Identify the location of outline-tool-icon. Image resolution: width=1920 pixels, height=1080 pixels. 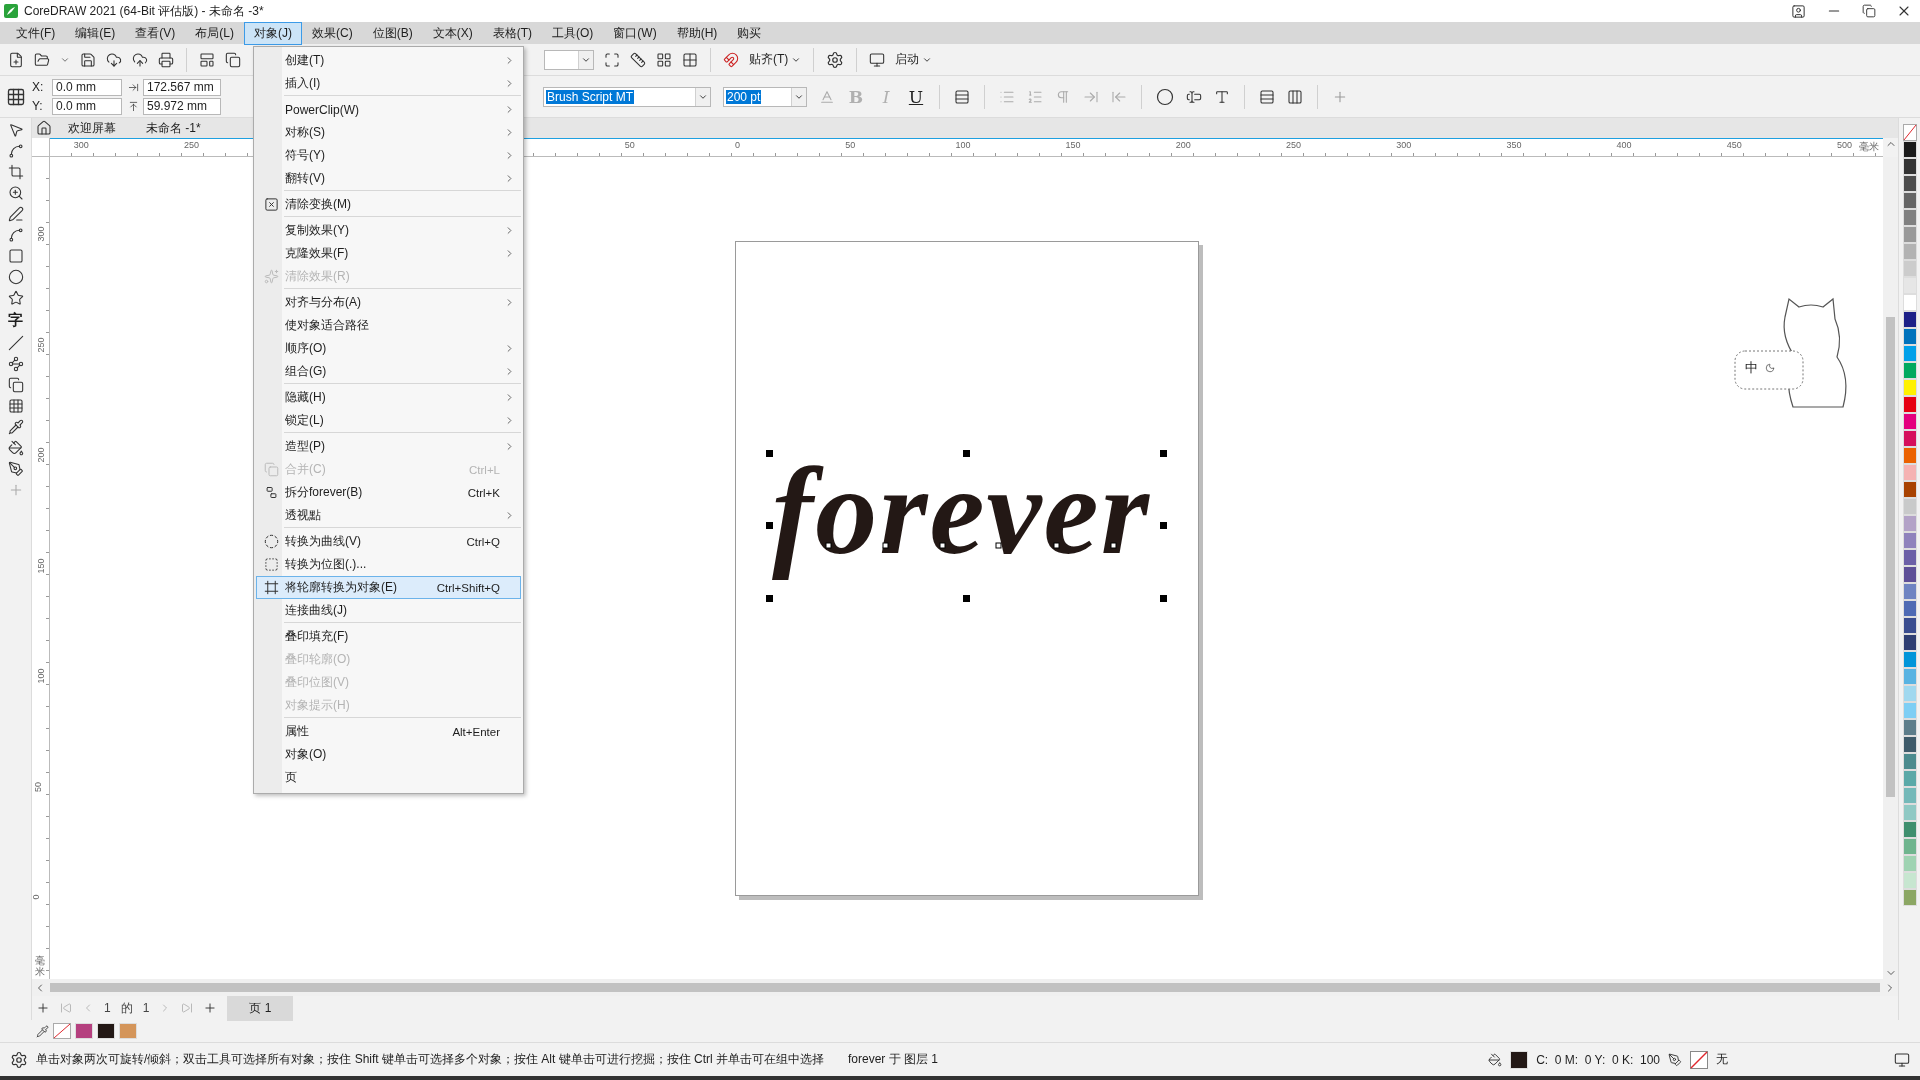
(15, 469).